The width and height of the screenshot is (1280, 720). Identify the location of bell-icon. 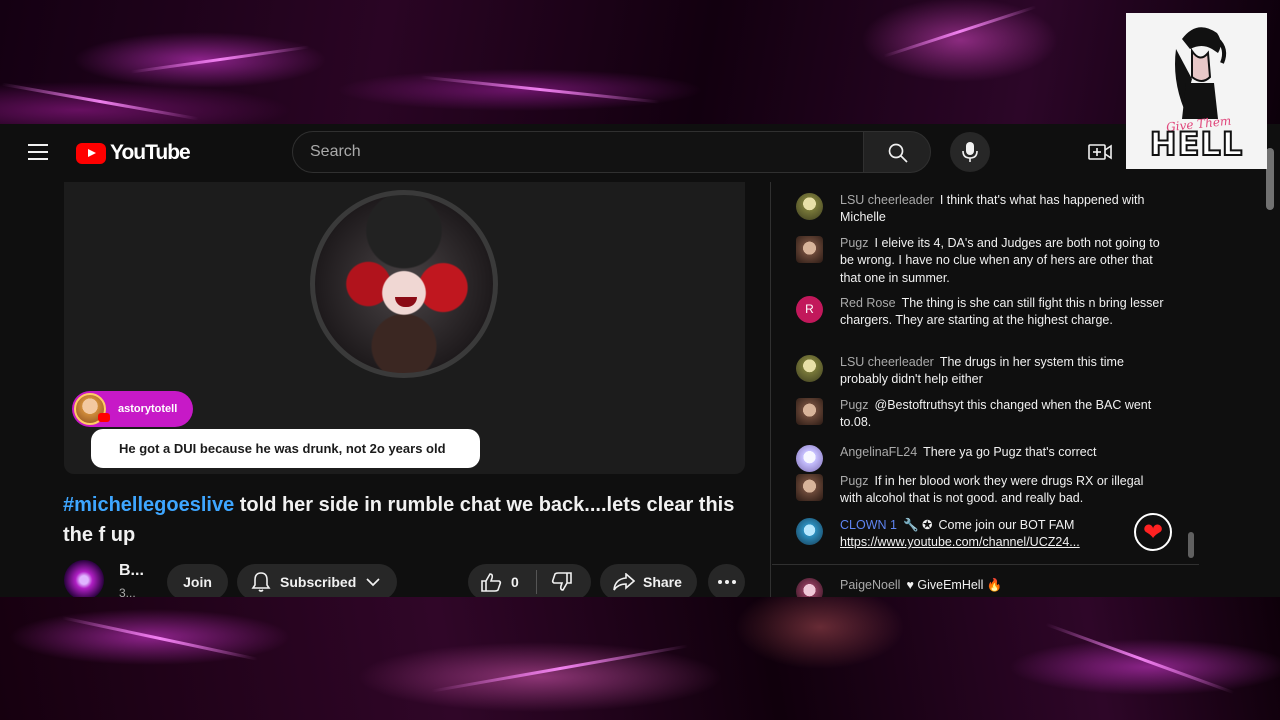
(261, 582).